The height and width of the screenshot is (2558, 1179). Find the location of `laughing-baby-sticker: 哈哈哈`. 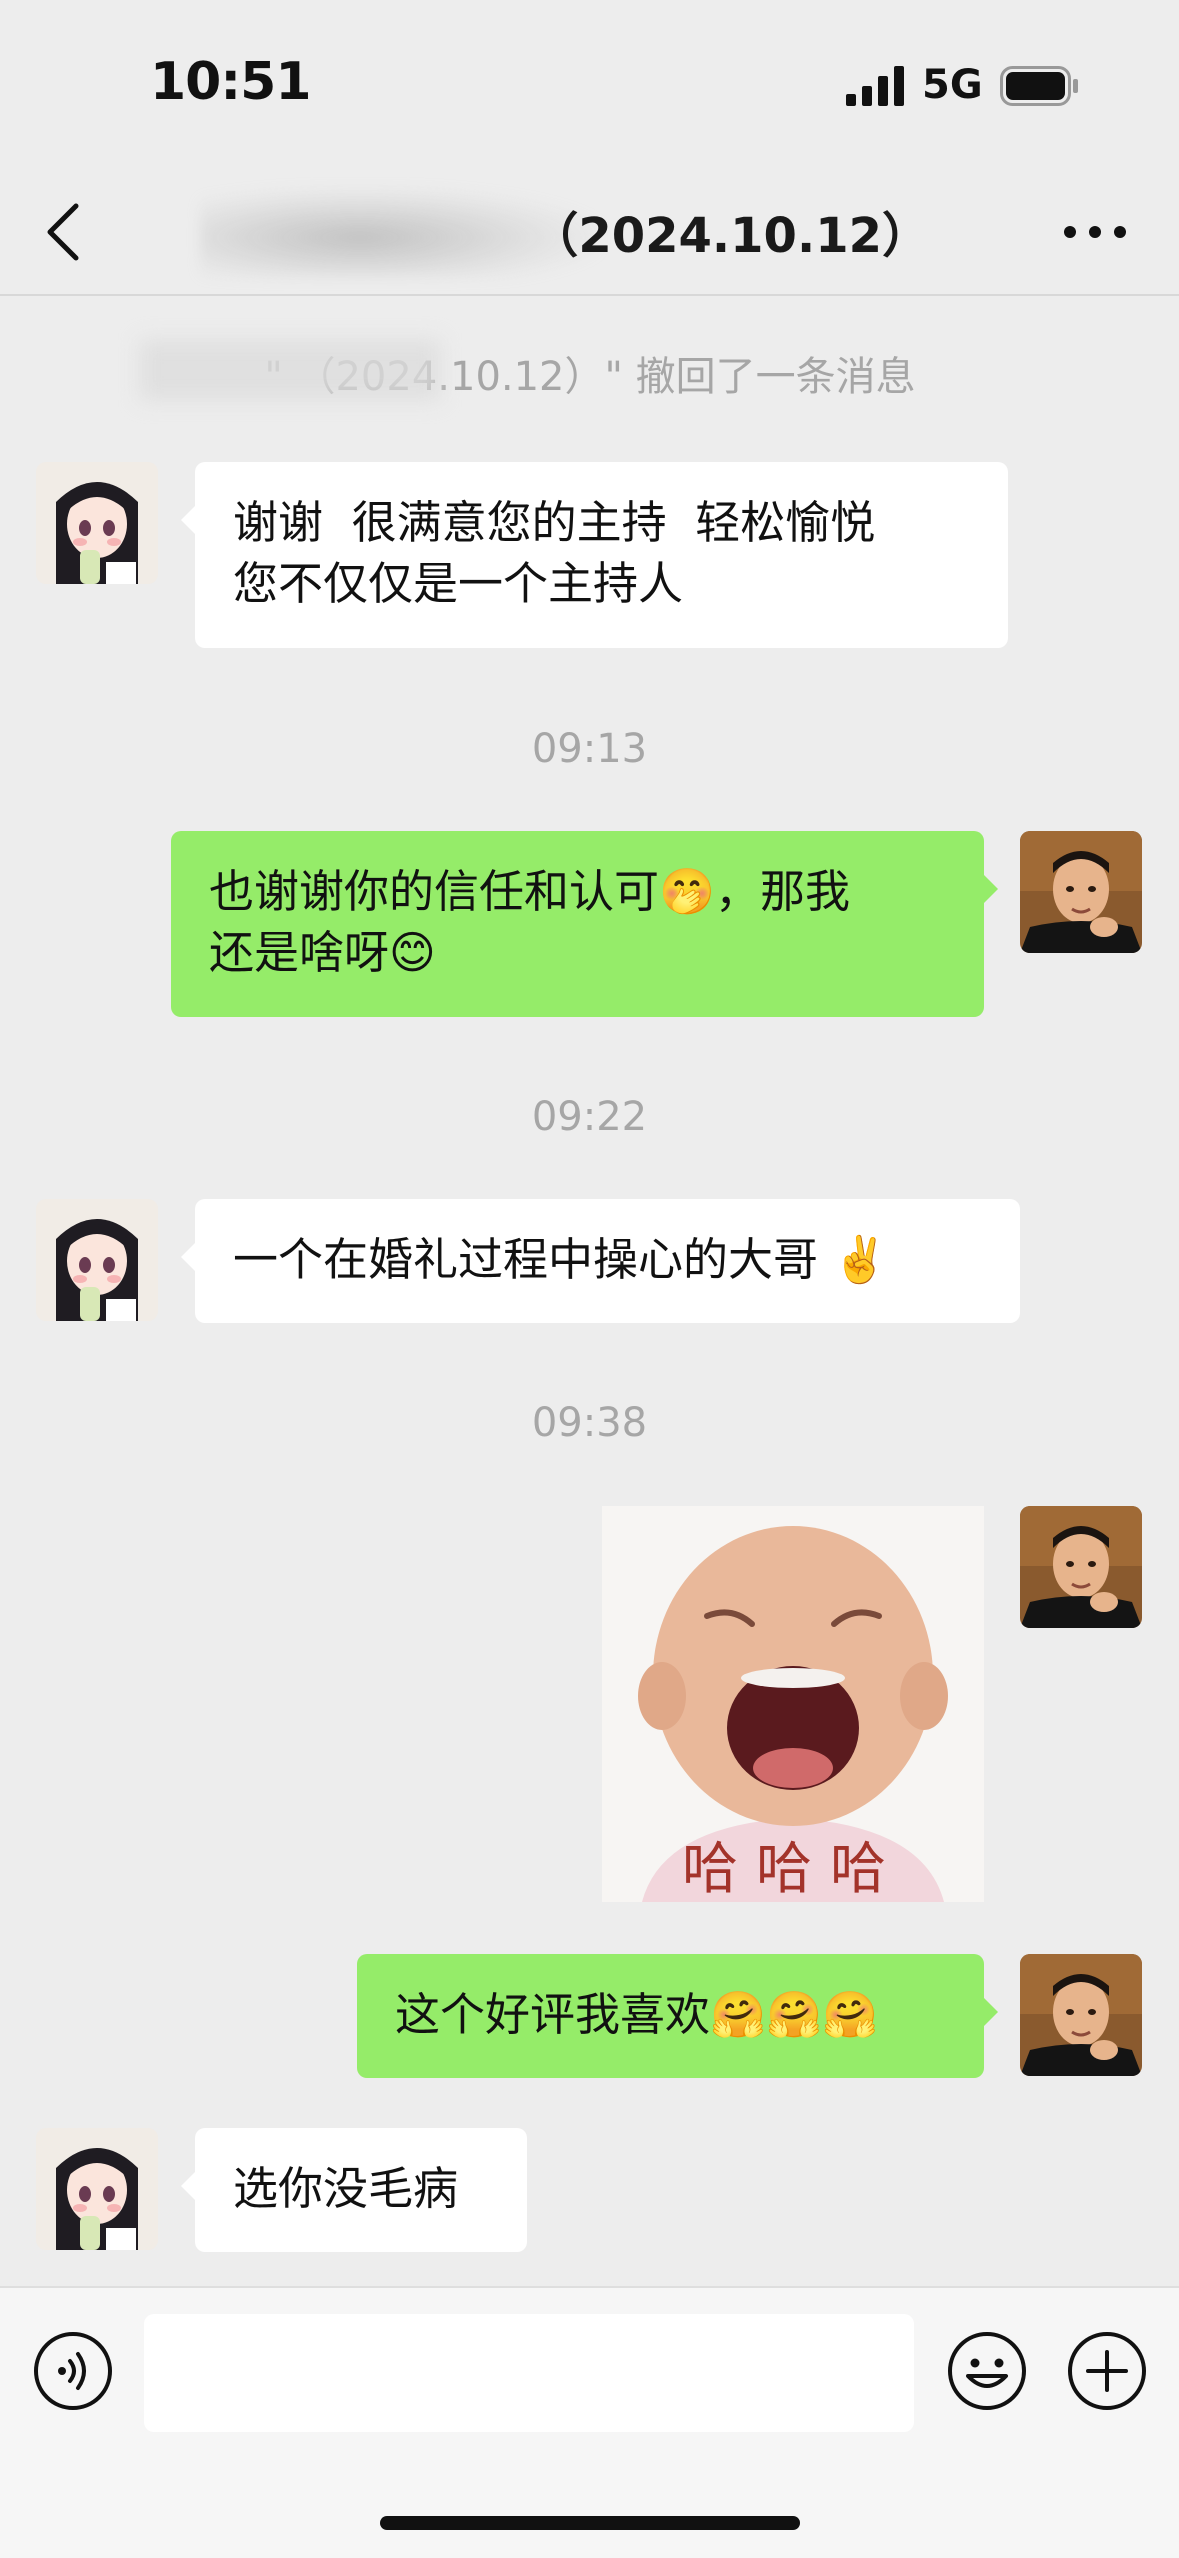

laughing-baby-sticker: 哈哈哈 is located at coordinates (793, 1704).